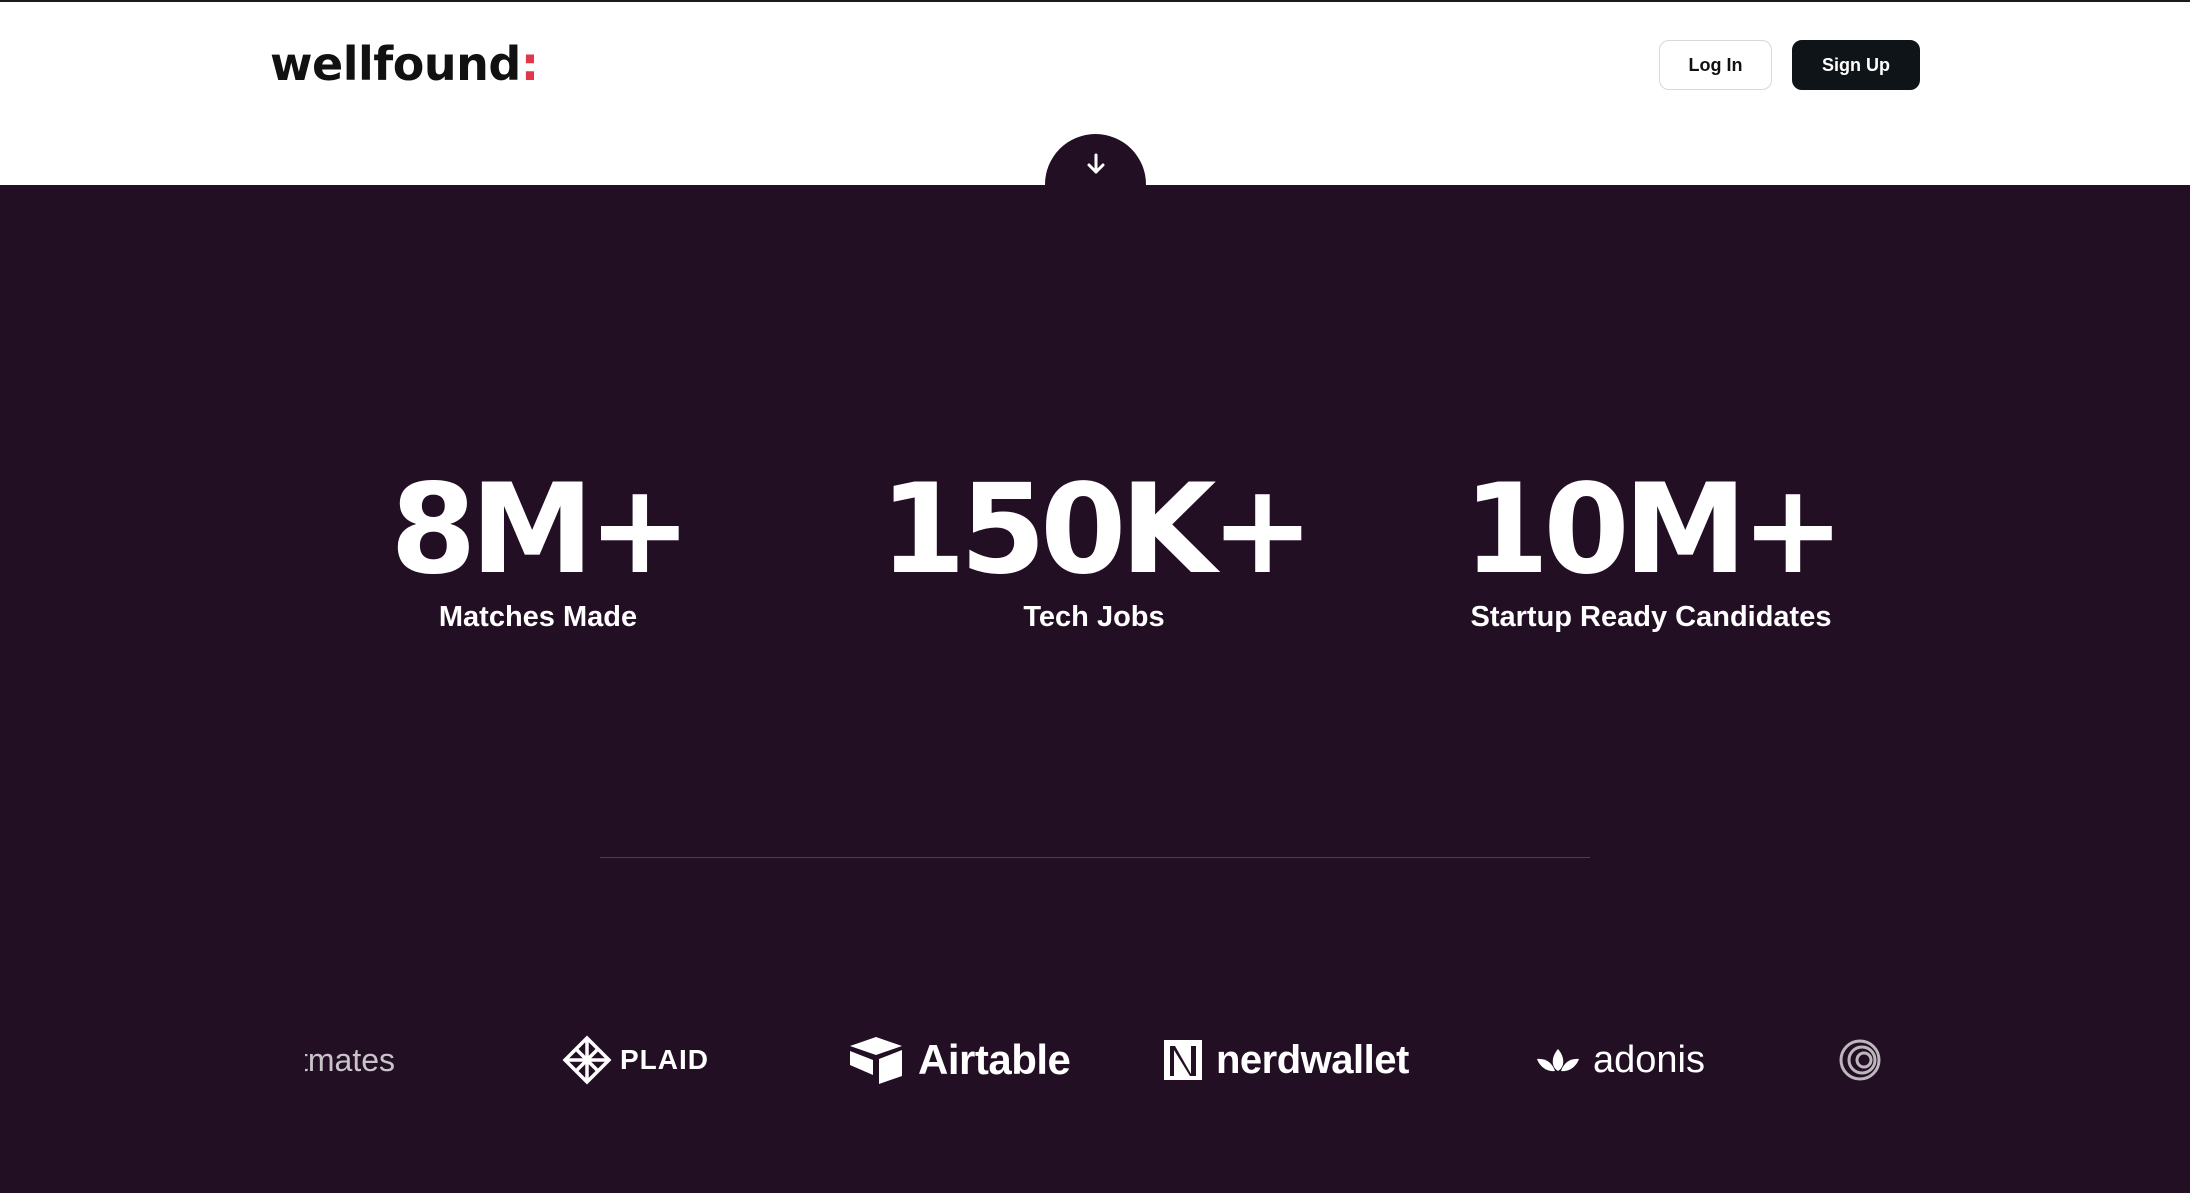  What do you see at coordinates (1649, 1059) in the screenshot?
I see `company-name: adonis` at bounding box center [1649, 1059].